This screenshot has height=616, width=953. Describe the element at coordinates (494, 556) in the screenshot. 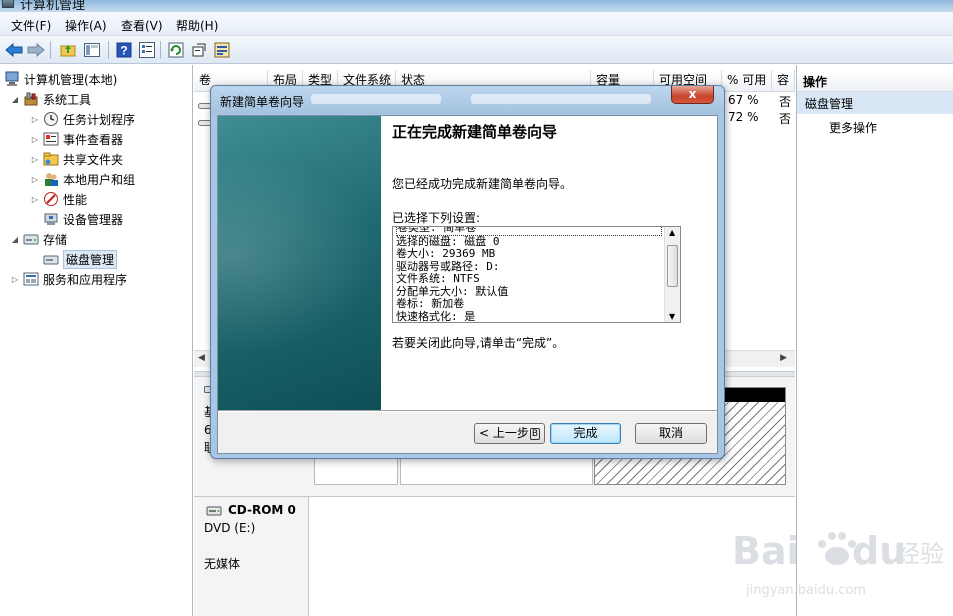

I see `cdrom-row: CD-ROM 0 DVD (E:) 无媒体` at that location.